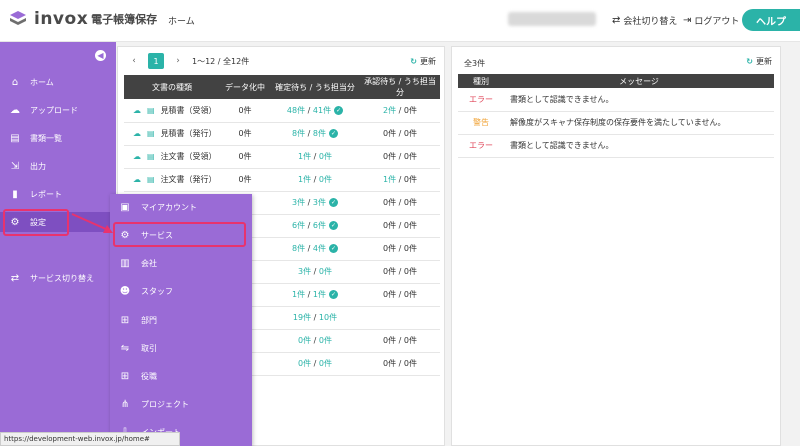 The height and width of the screenshot is (446, 800). Describe the element at coordinates (475, 63) in the screenshot. I see `message-count: 全3件` at that location.